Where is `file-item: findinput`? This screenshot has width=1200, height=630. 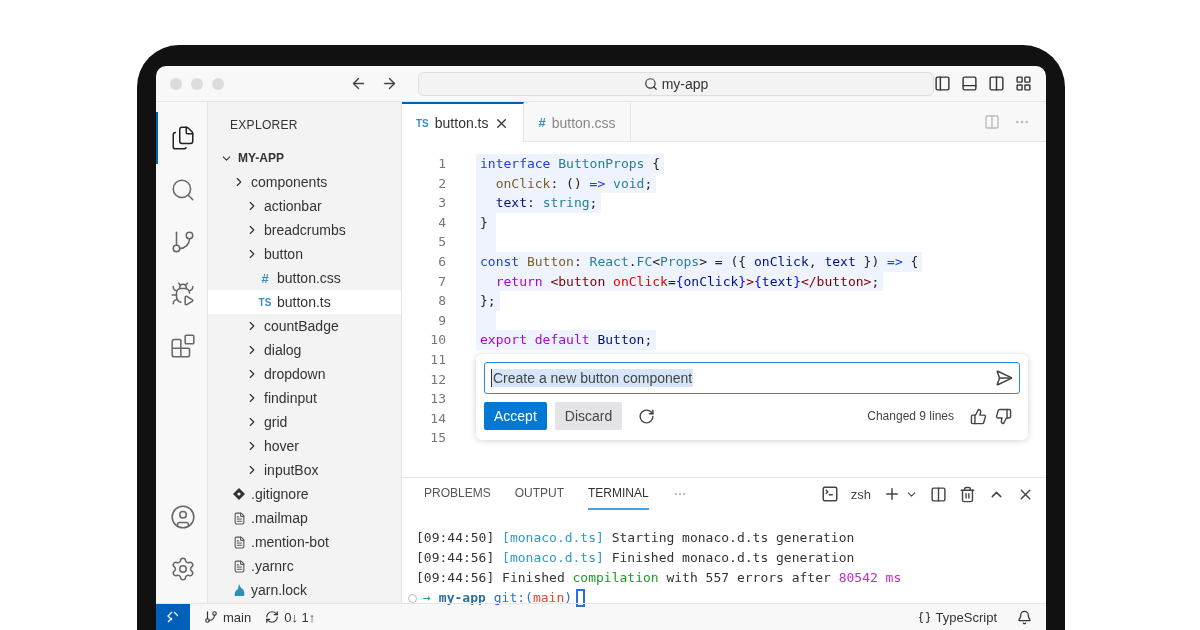
file-item: findinput is located at coordinates (304, 398).